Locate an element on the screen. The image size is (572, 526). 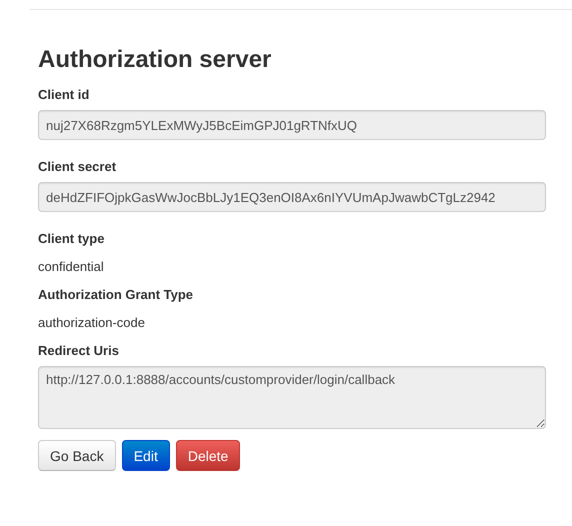
field-label: Authorization Grant Type is located at coordinates (116, 295).